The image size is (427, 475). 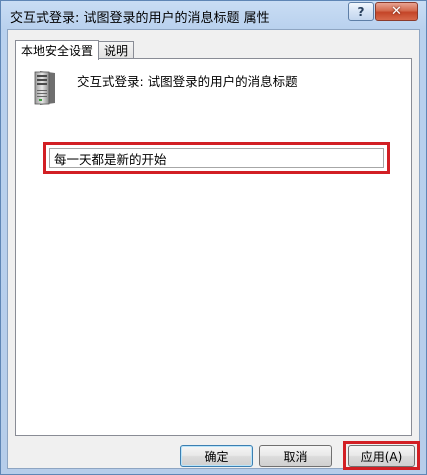 What do you see at coordinates (116, 50) in the screenshot?
I see `tab-explain: 说明` at bounding box center [116, 50].